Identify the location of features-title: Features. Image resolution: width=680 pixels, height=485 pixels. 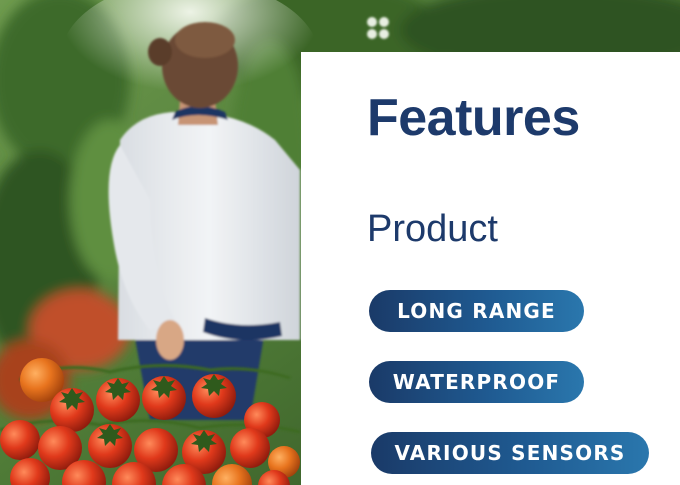
(473, 118).